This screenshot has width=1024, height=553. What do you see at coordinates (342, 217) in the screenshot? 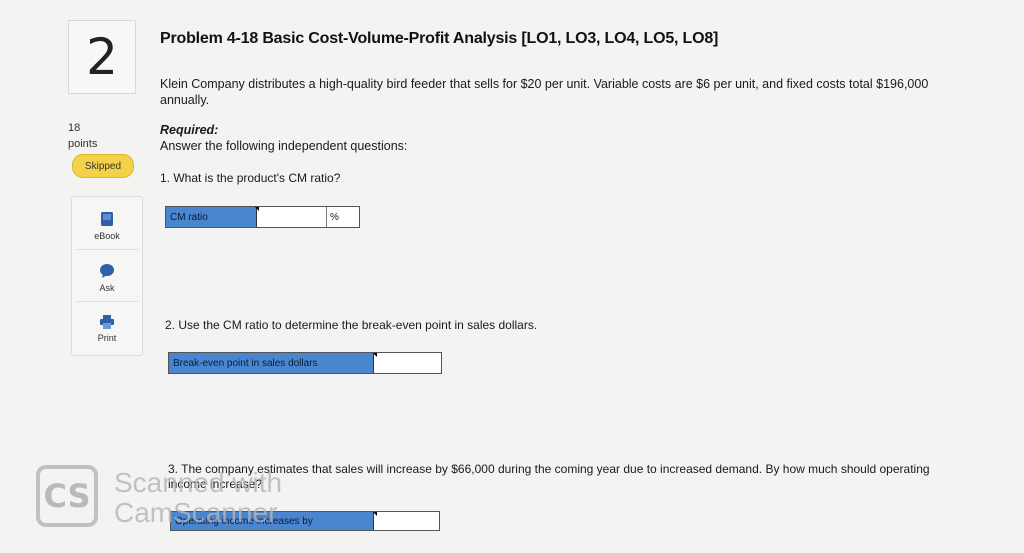
I see `percent-unit: %` at bounding box center [342, 217].